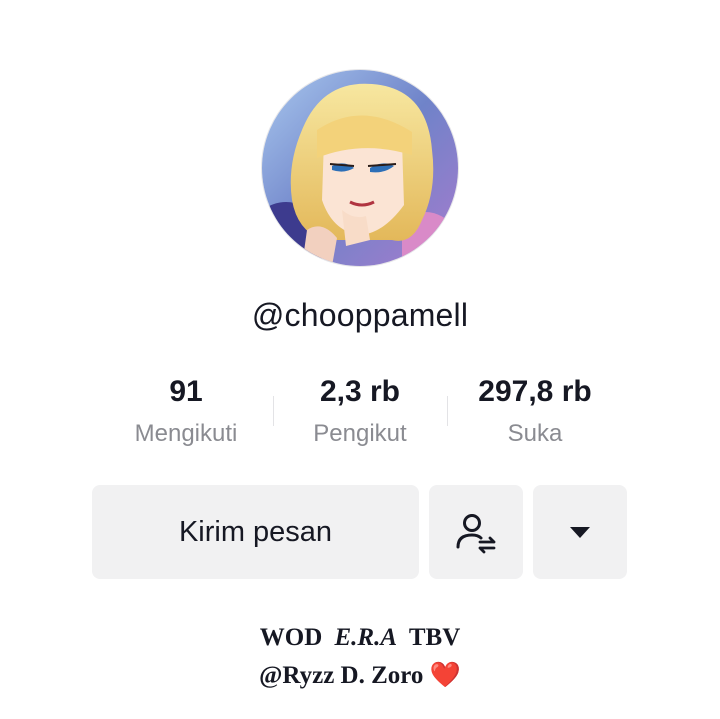 The height and width of the screenshot is (719, 720). Describe the element at coordinates (535, 391) in the screenshot. I see `stat-likes-value: 297,8 rb` at that location.